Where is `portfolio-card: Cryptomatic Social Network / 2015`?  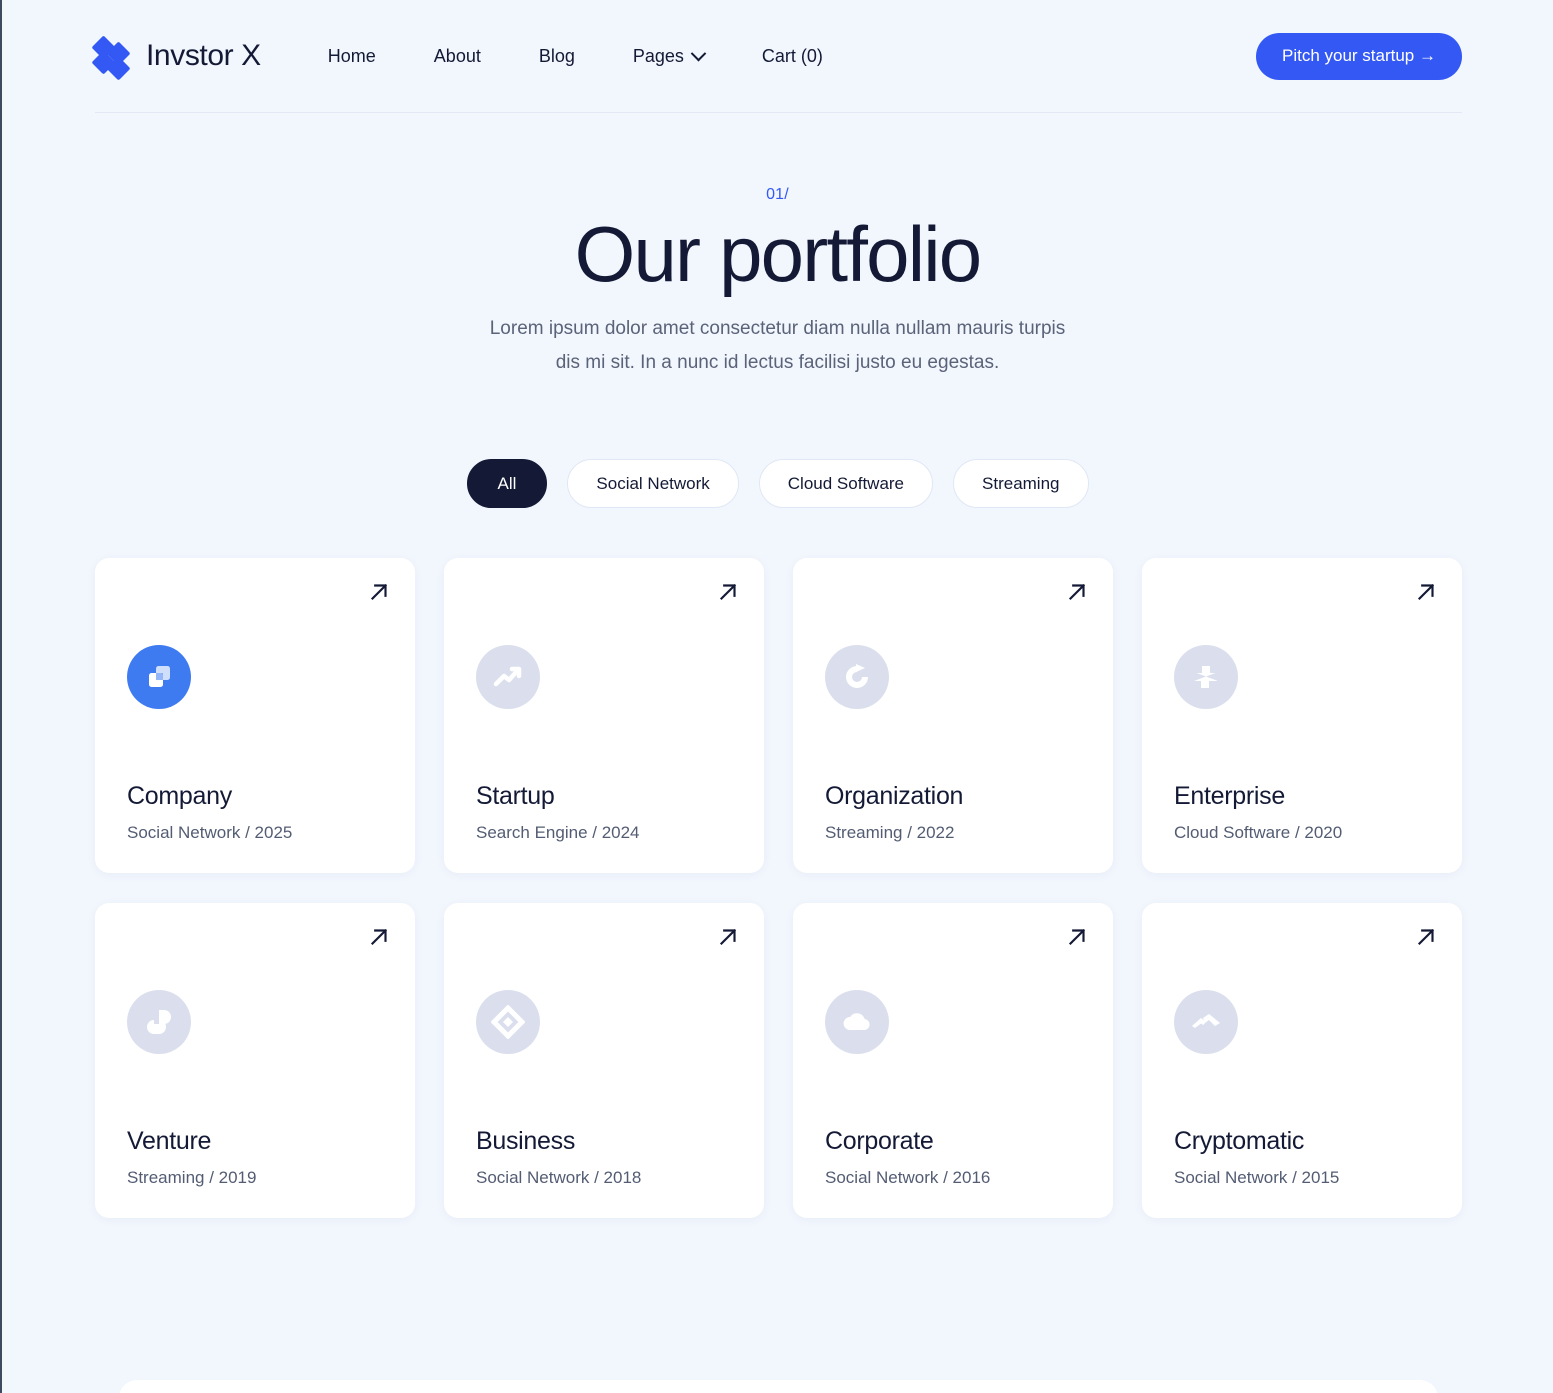
portfolio-card: Cryptomatic Social Network / 2015 is located at coordinates (1302, 1060).